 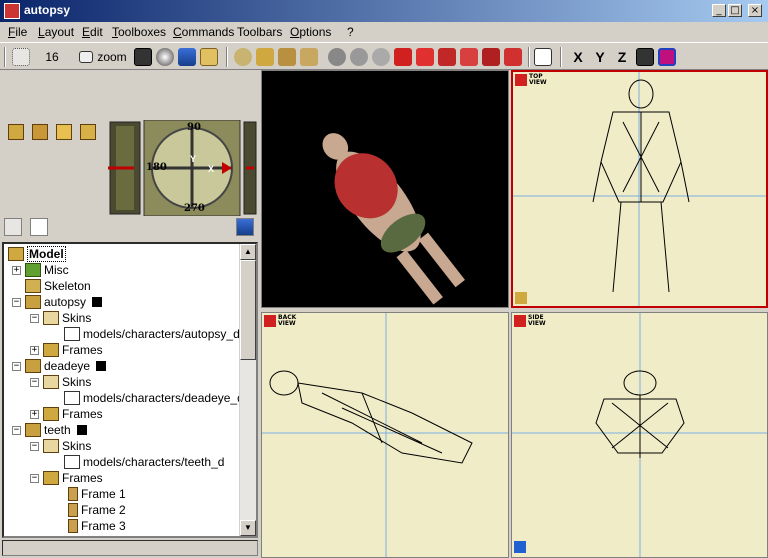 What do you see at coordinates (287, 57) in the screenshot?
I see `cube-face-icon` at bounding box center [287, 57].